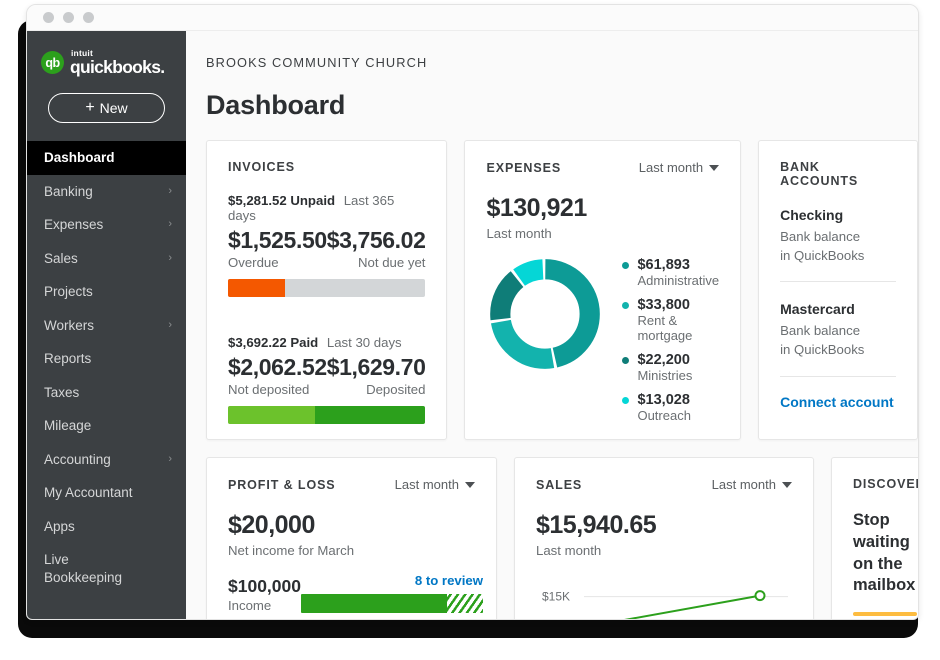  I want to click on pnl-income-bar, so click(392, 603).